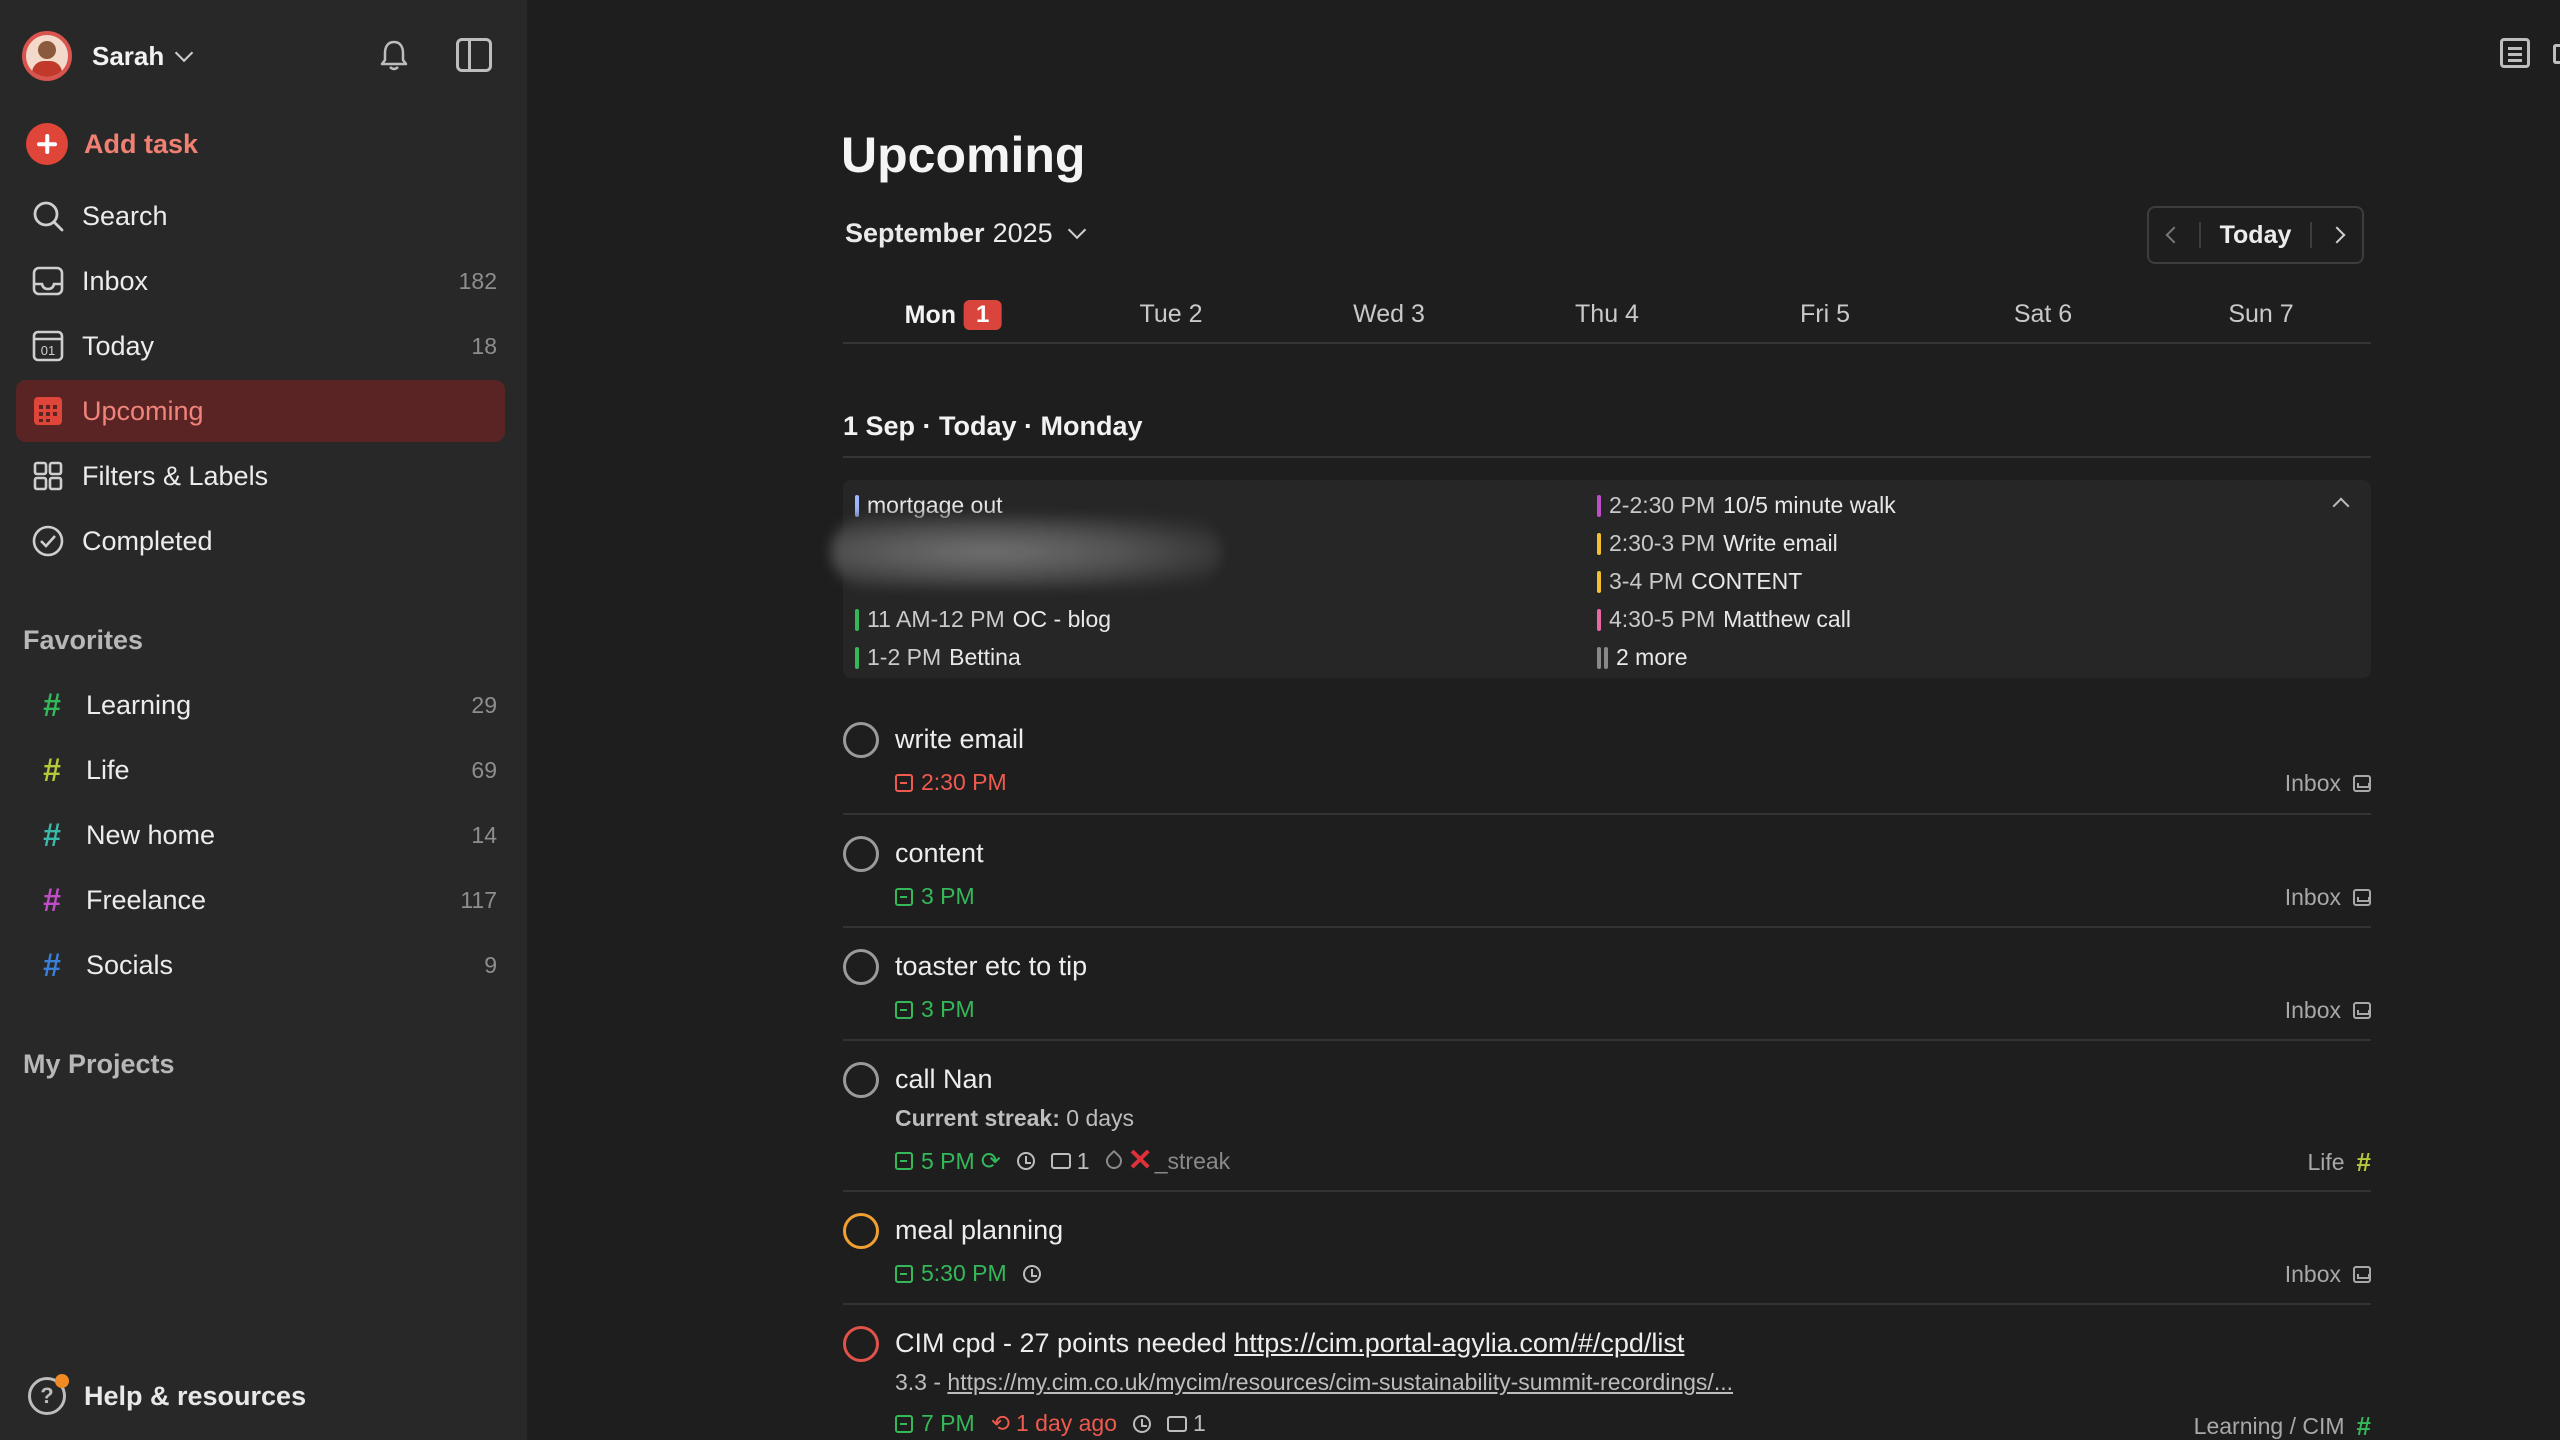  I want to click on event-time: 11 AM-12 PM, so click(936, 619).